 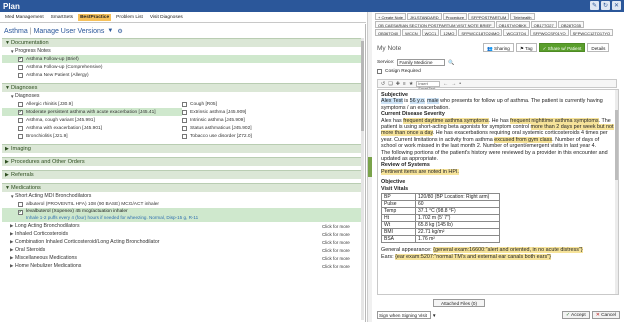 I want to click on note-chip: OB36TO40, so click(x=388, y=32).